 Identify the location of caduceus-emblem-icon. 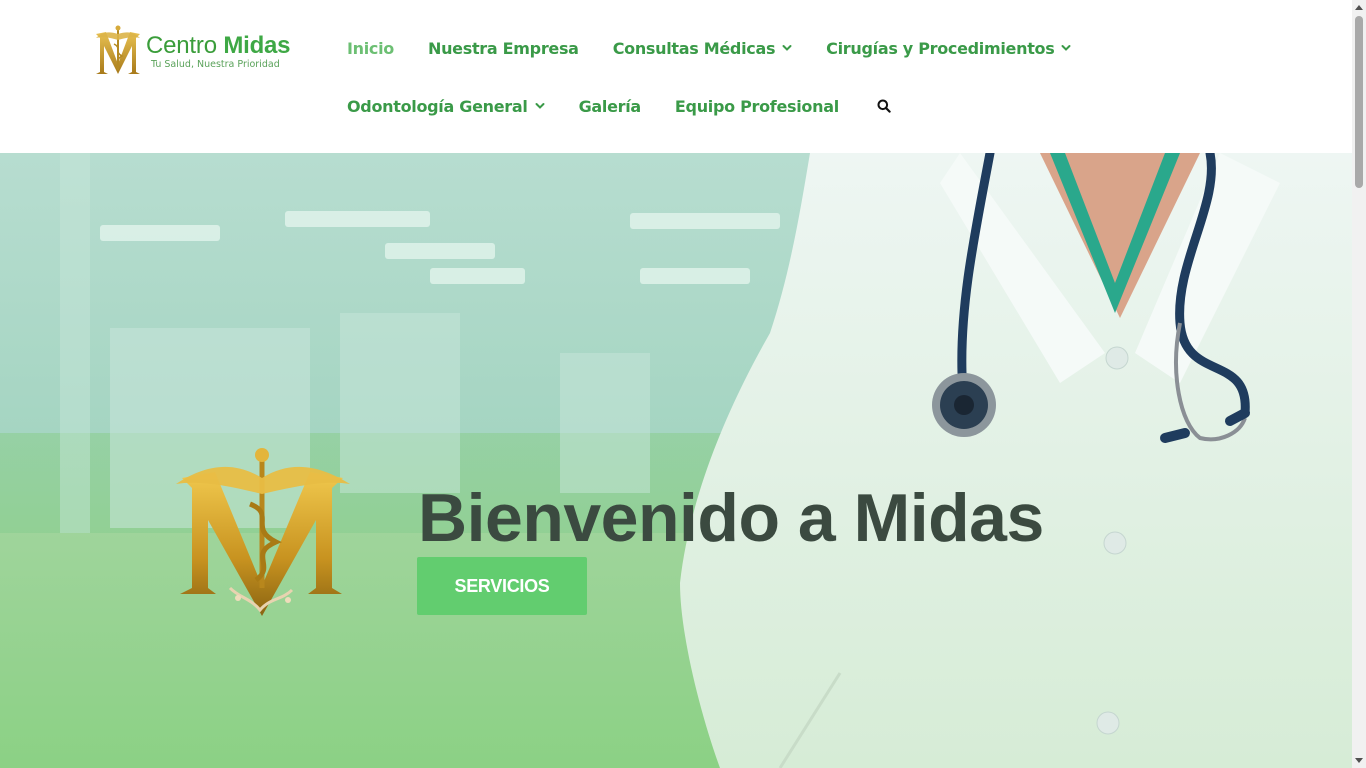
(263, 532).